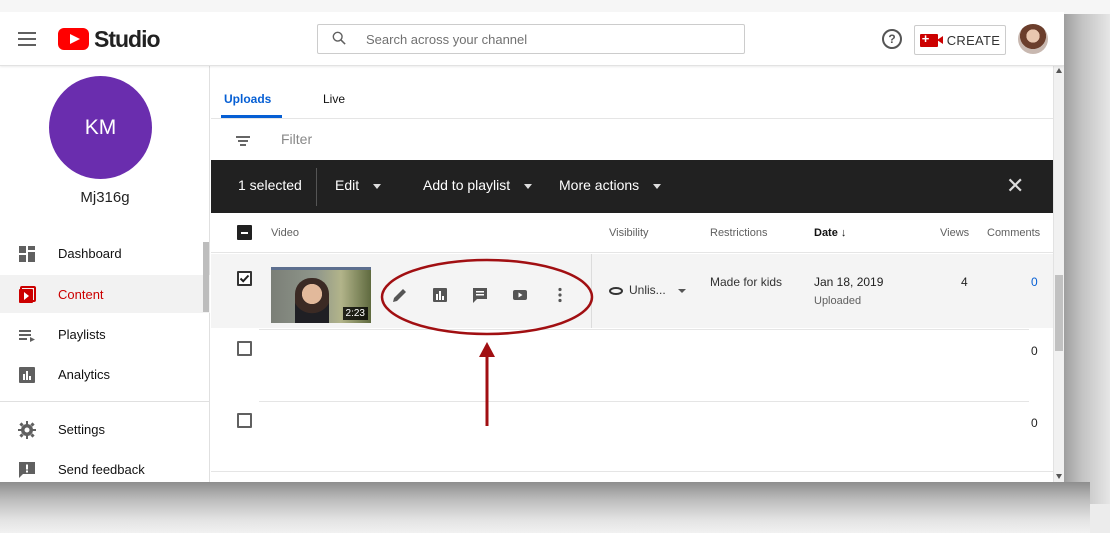  What do you see at coordinates (270, 185) in the screenshot?
I see `selected-count: 1 selected` at bounding box center [270, 185].